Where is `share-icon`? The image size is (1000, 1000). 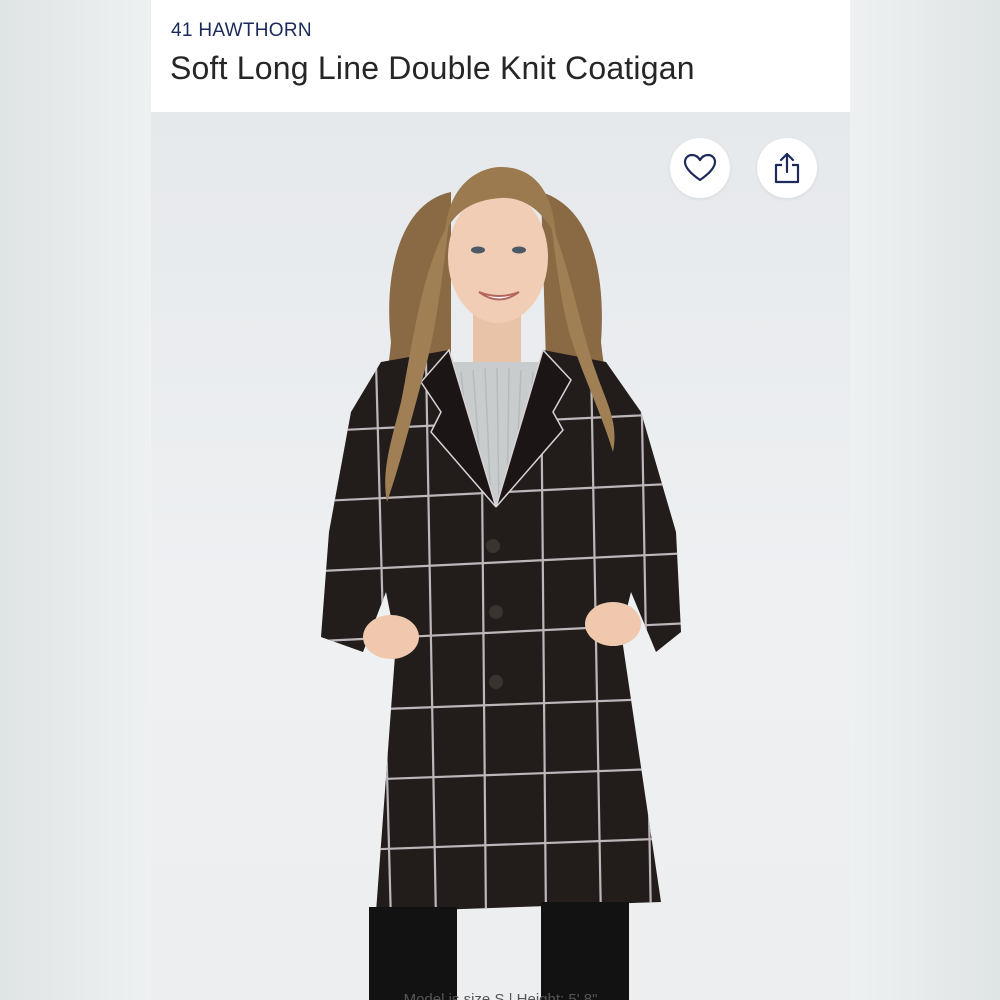 share-icon is located at coordinates (787, 168).